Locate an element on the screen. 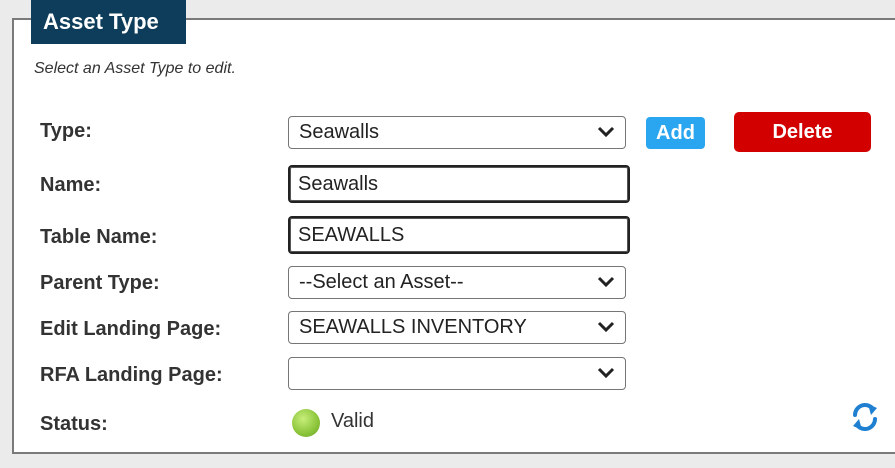 This screenshot has height=468, width=895. panel-title: Asset Type is located at coordinates (108, 22).